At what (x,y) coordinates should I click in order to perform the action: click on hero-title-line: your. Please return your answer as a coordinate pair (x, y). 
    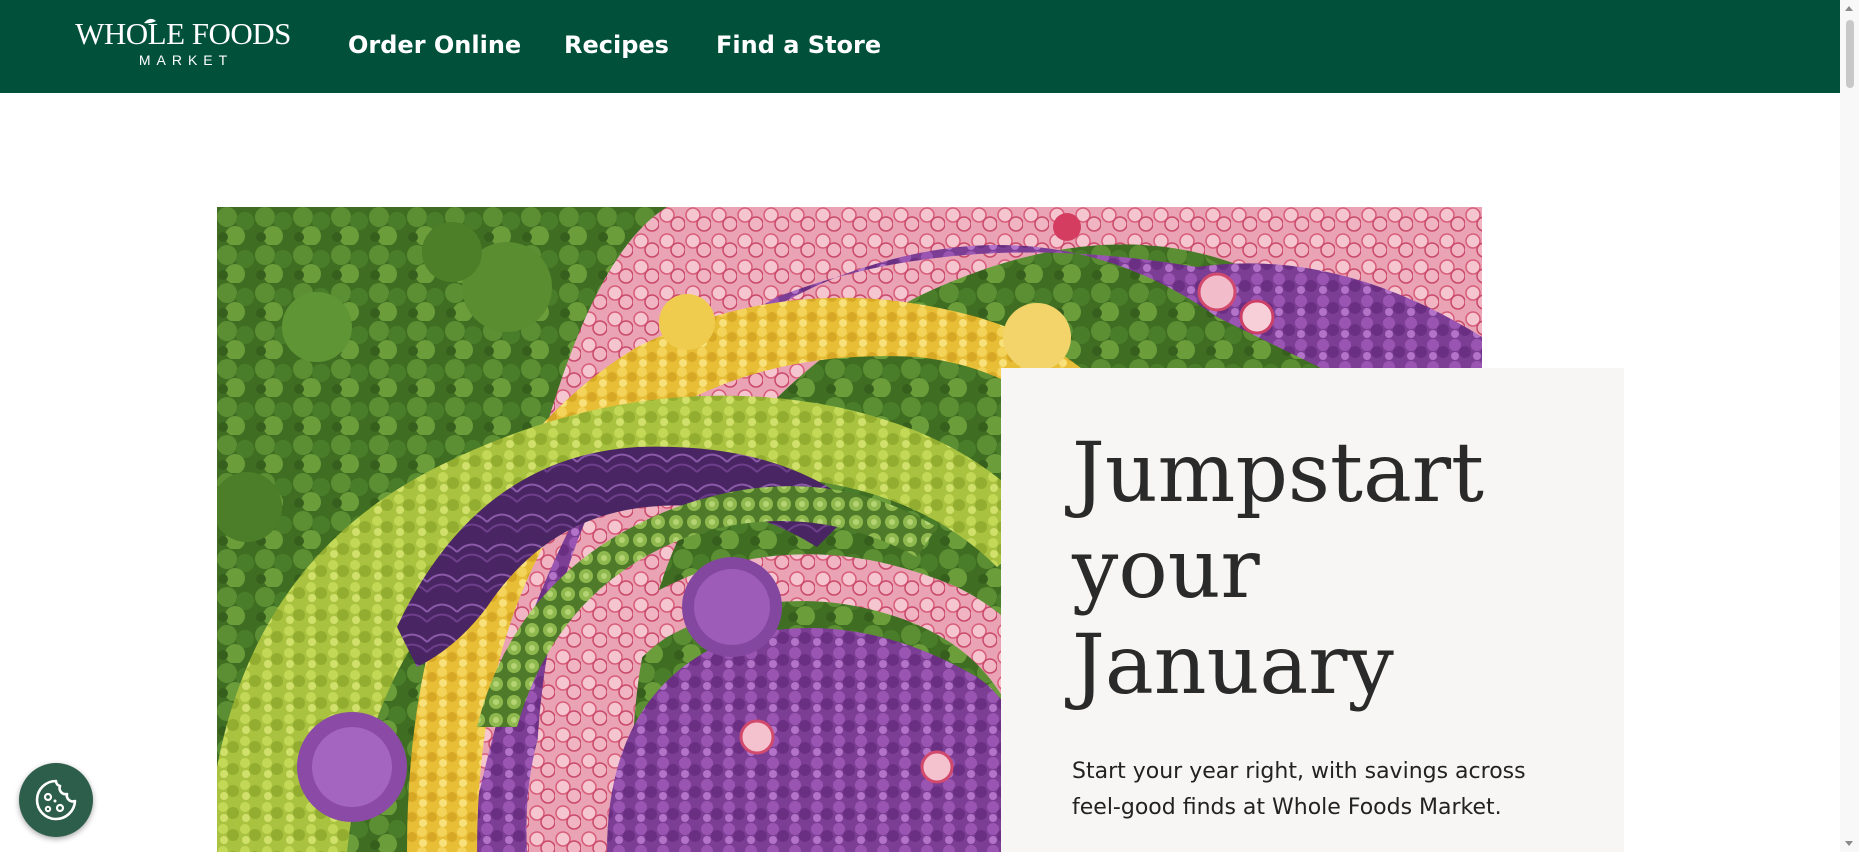
    Looking at the image, I should click on (1166, 569).